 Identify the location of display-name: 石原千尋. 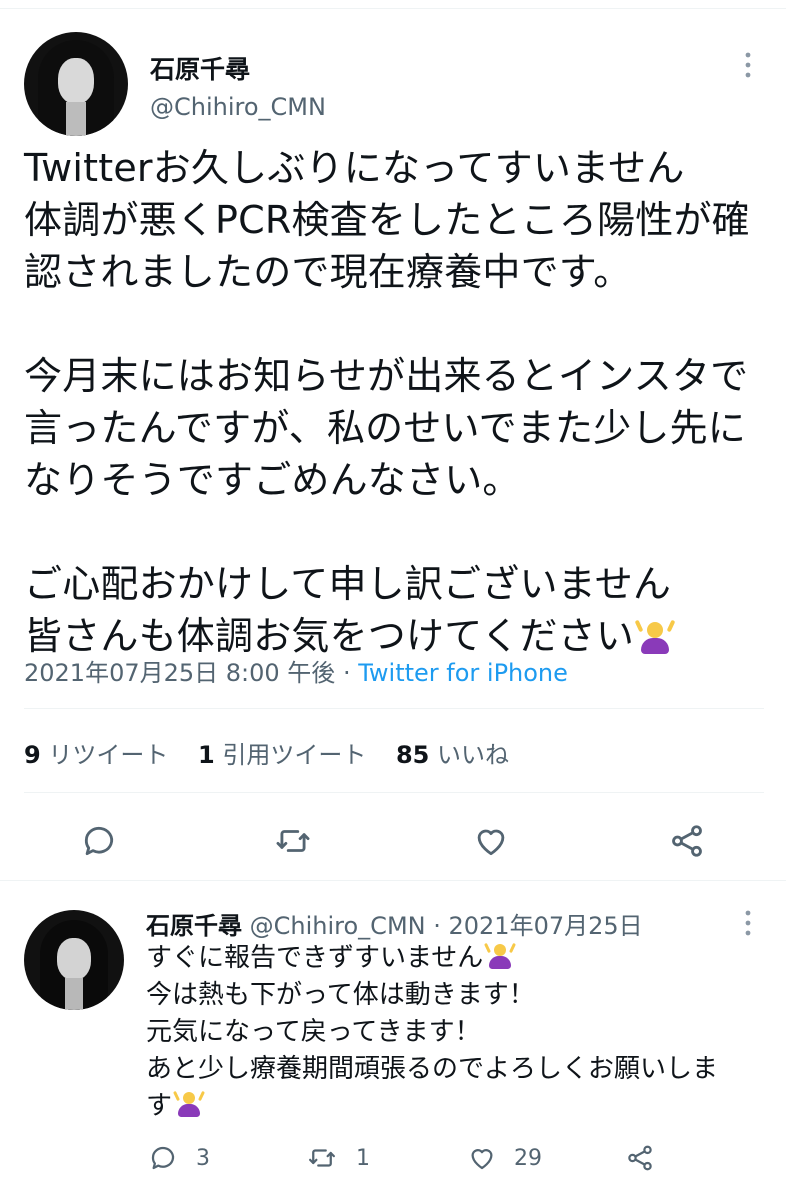
(200, 68).